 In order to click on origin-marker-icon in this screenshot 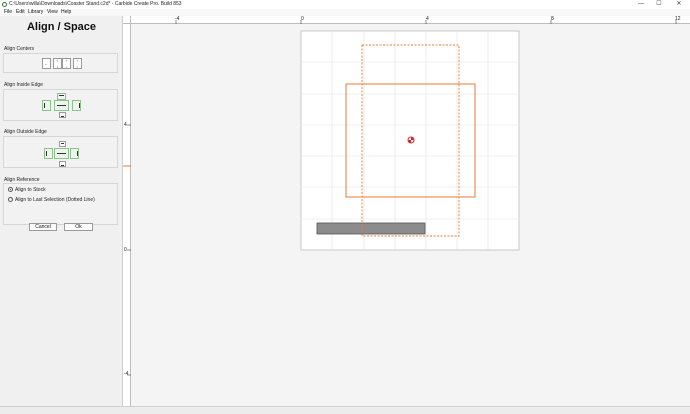, I will do `click(411, 140)`.